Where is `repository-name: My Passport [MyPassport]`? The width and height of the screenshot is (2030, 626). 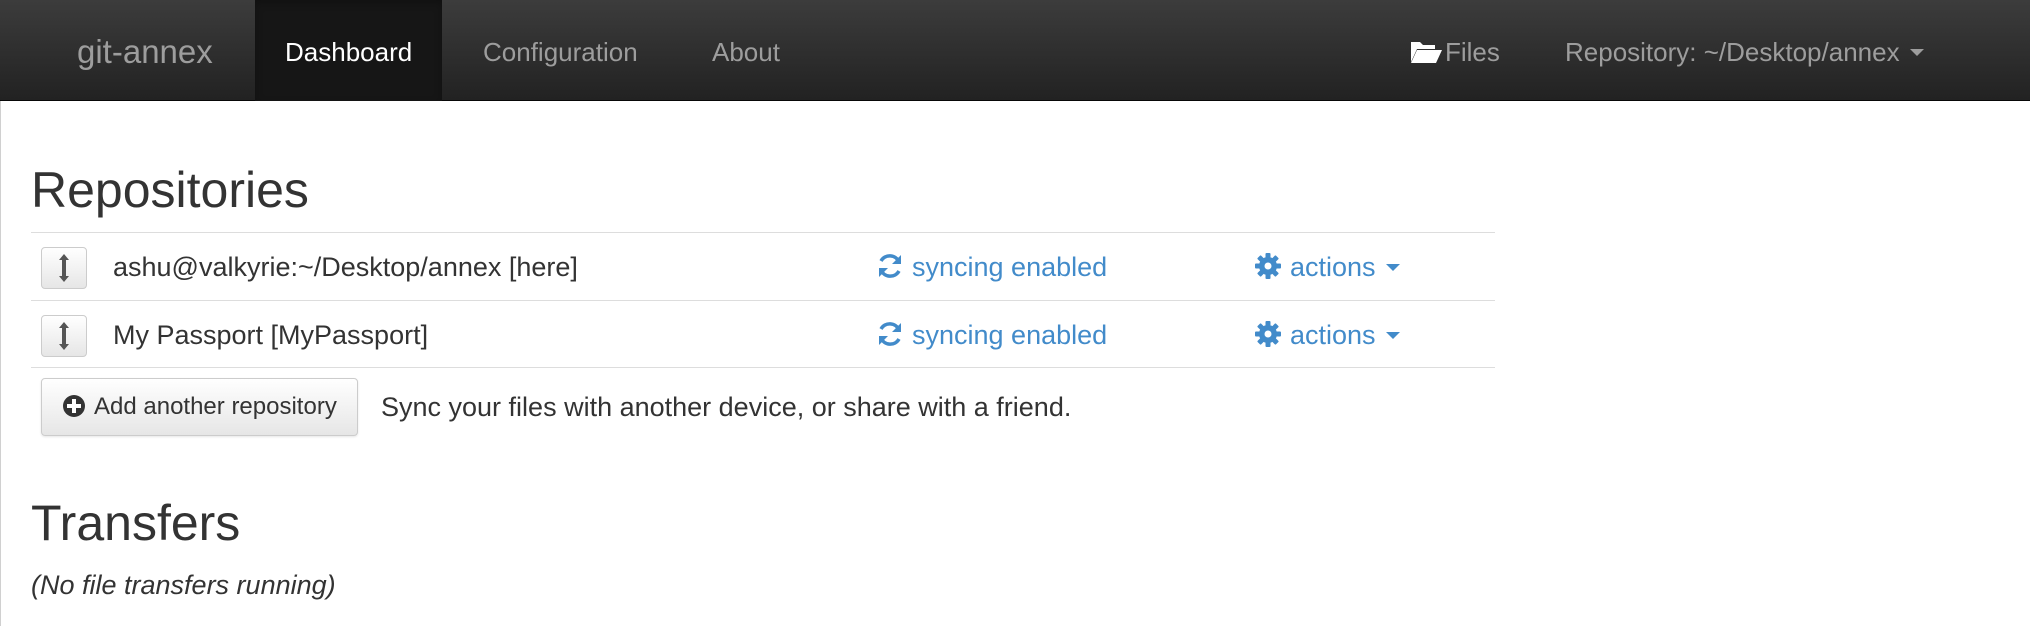
repository-name: My Passport [MyPassport] is located at coordinates (271, 335).